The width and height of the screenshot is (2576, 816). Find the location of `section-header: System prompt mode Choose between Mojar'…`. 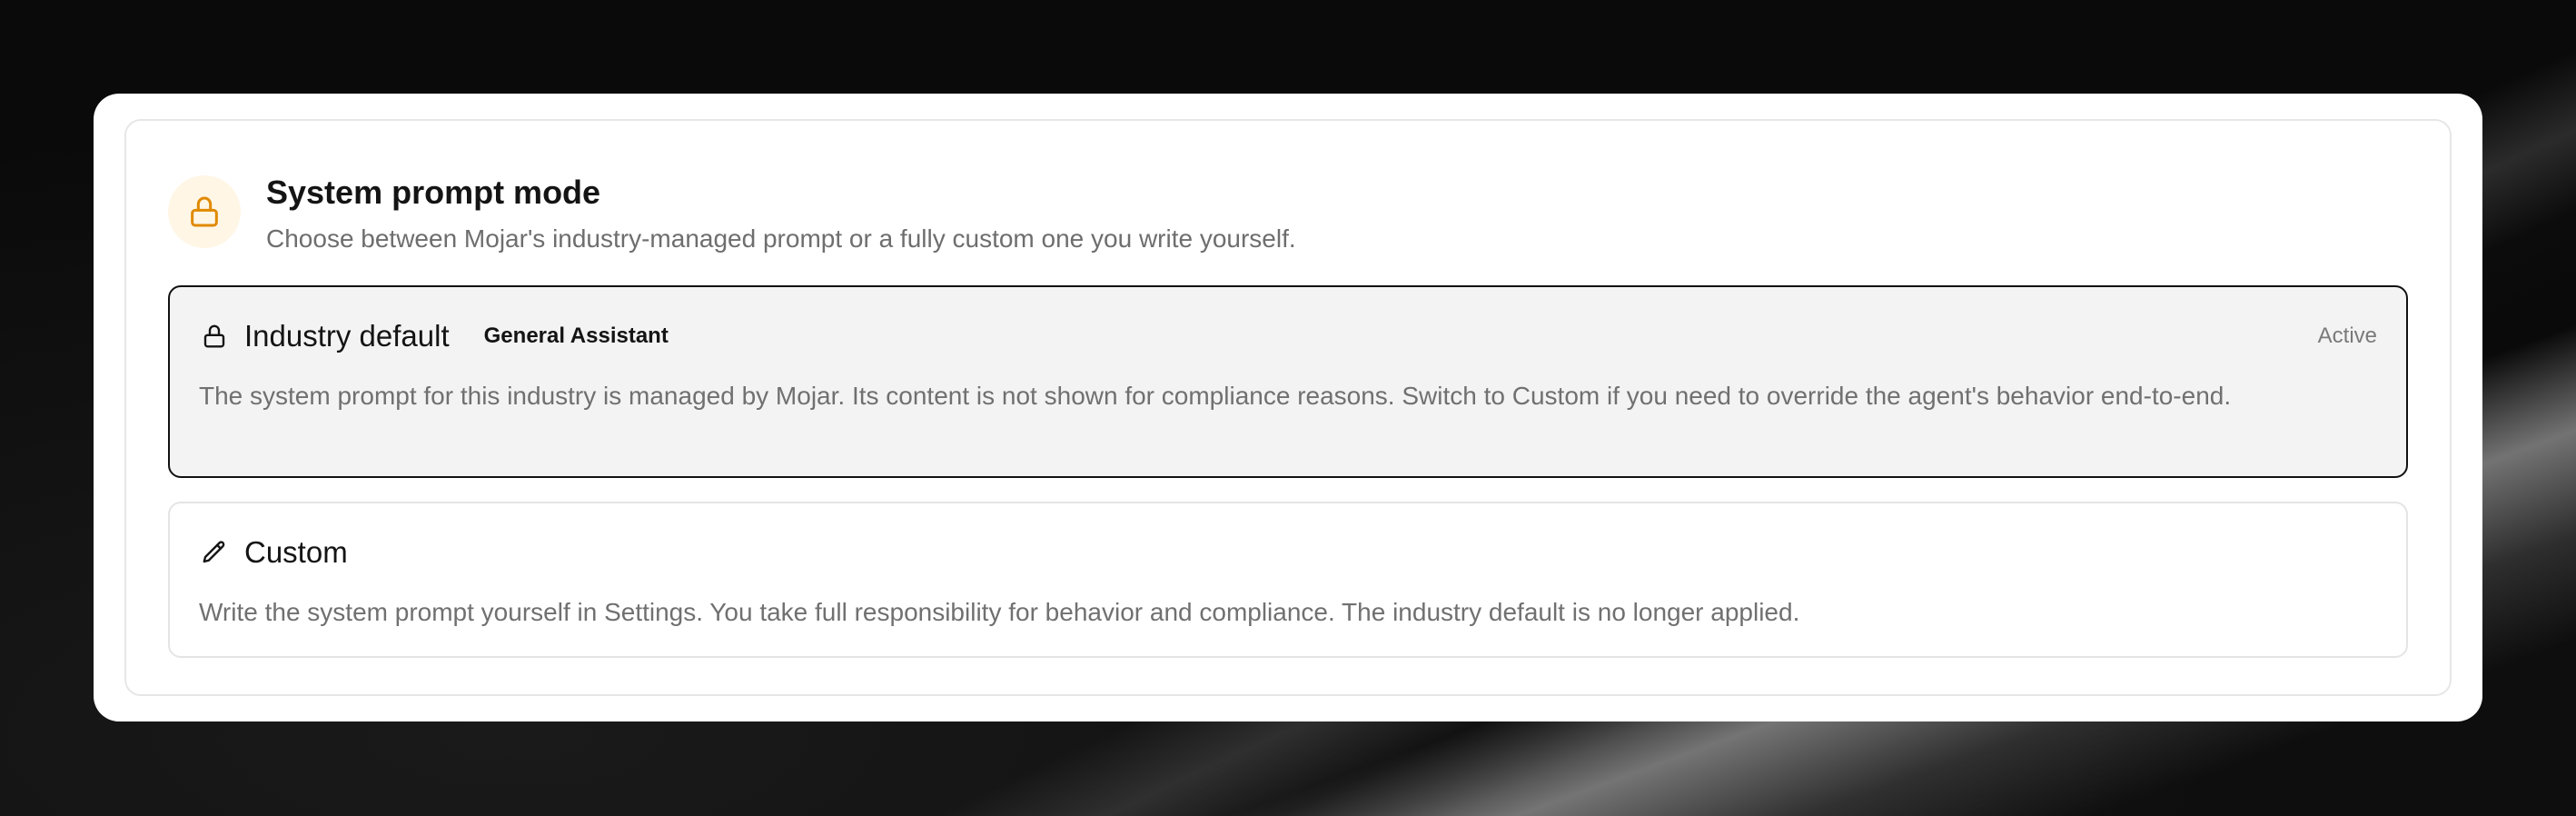

section-header: System prompt mode Choose between Mojar'… is located at coordinates (1288, 213).